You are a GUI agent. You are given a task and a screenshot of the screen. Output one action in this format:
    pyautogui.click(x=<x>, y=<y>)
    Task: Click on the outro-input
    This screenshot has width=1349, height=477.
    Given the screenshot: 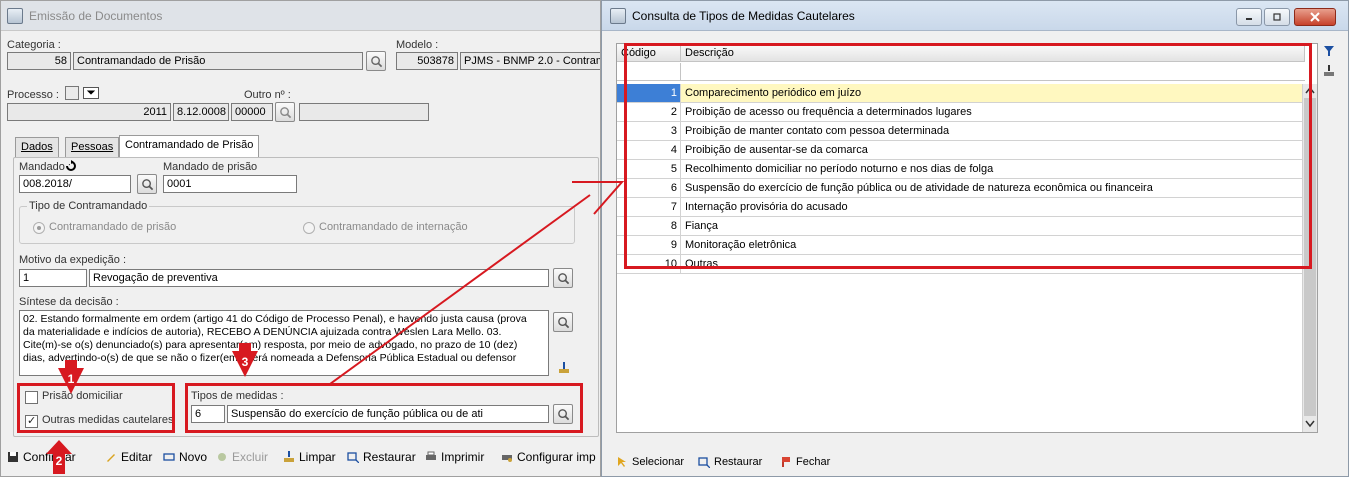 What is the action you would take?
    pyautogui.click(x=364, y=112)
    